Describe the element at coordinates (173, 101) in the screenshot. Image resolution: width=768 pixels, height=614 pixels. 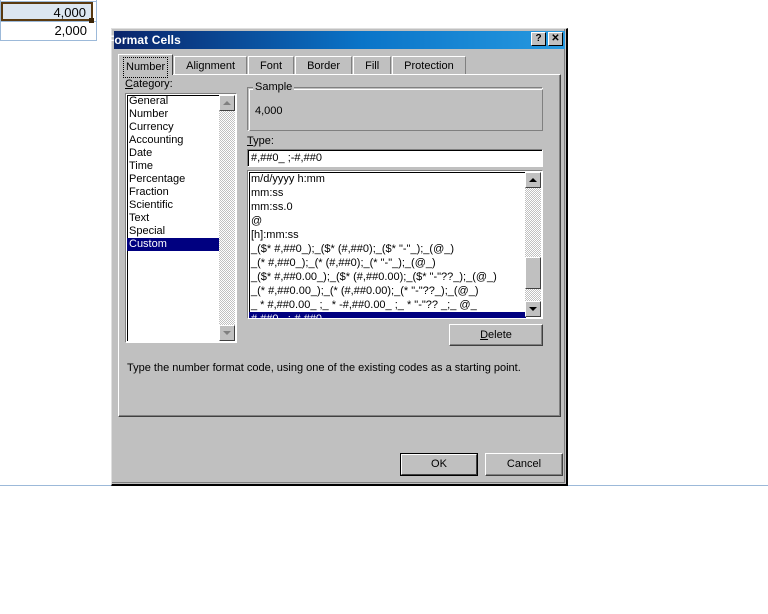
I see `category-item: General` at that location.